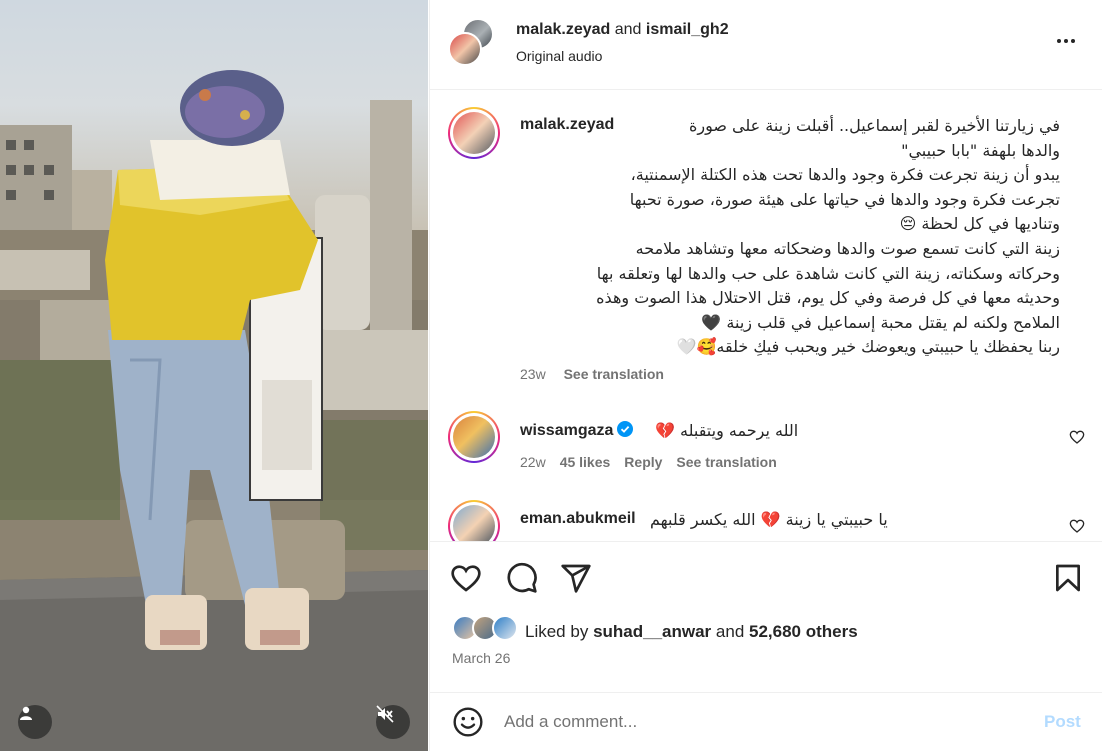  Describe the element at coordinates (533, 374) in the screenshot. I see `caption-age: 23w` at that location.